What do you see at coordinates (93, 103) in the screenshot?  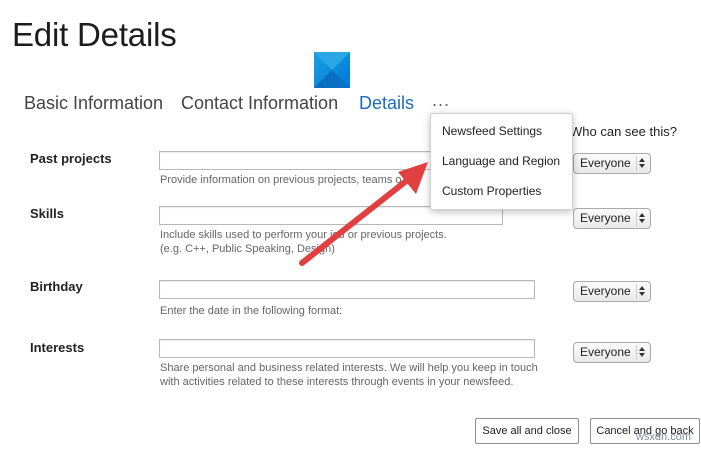 I see `tab-basic-information: Basic Information` at bounding box center [93, 103].